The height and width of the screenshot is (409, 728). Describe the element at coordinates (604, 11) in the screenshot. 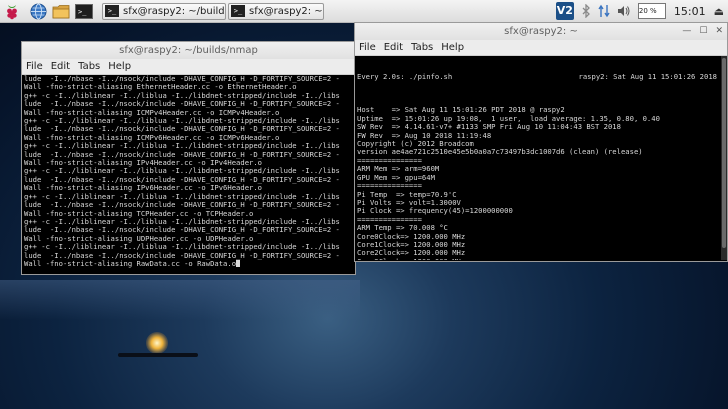

I see `network-arrows-icon` at that location.